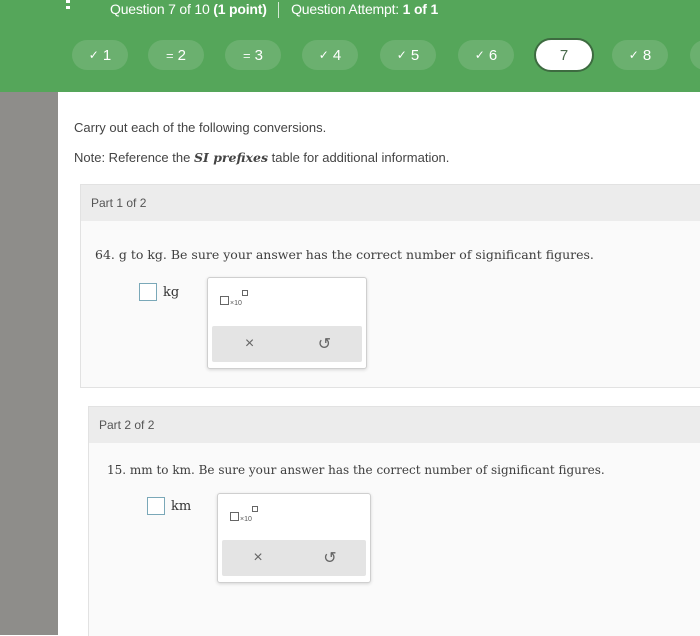  What do you see at coordinates (359, 157) in the screenshot?
I see `note-suffix: table for additional information.` at bounding box center [359, 157].